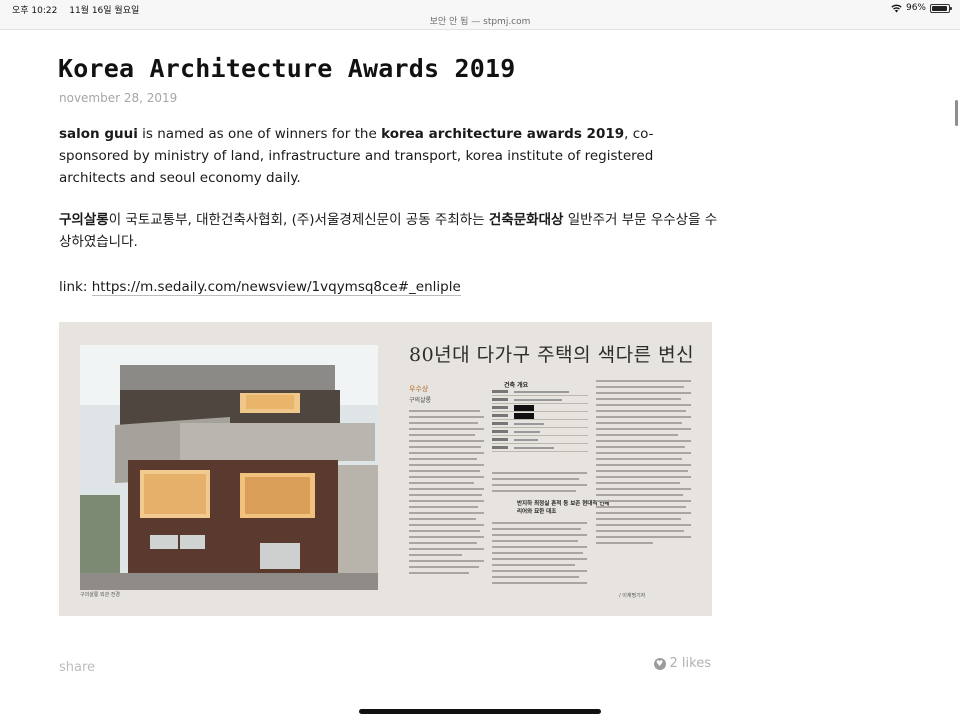 Image resolution: width=960 pixels, height=720 pixels. I want to click on home-indicator, so click(480, 711).